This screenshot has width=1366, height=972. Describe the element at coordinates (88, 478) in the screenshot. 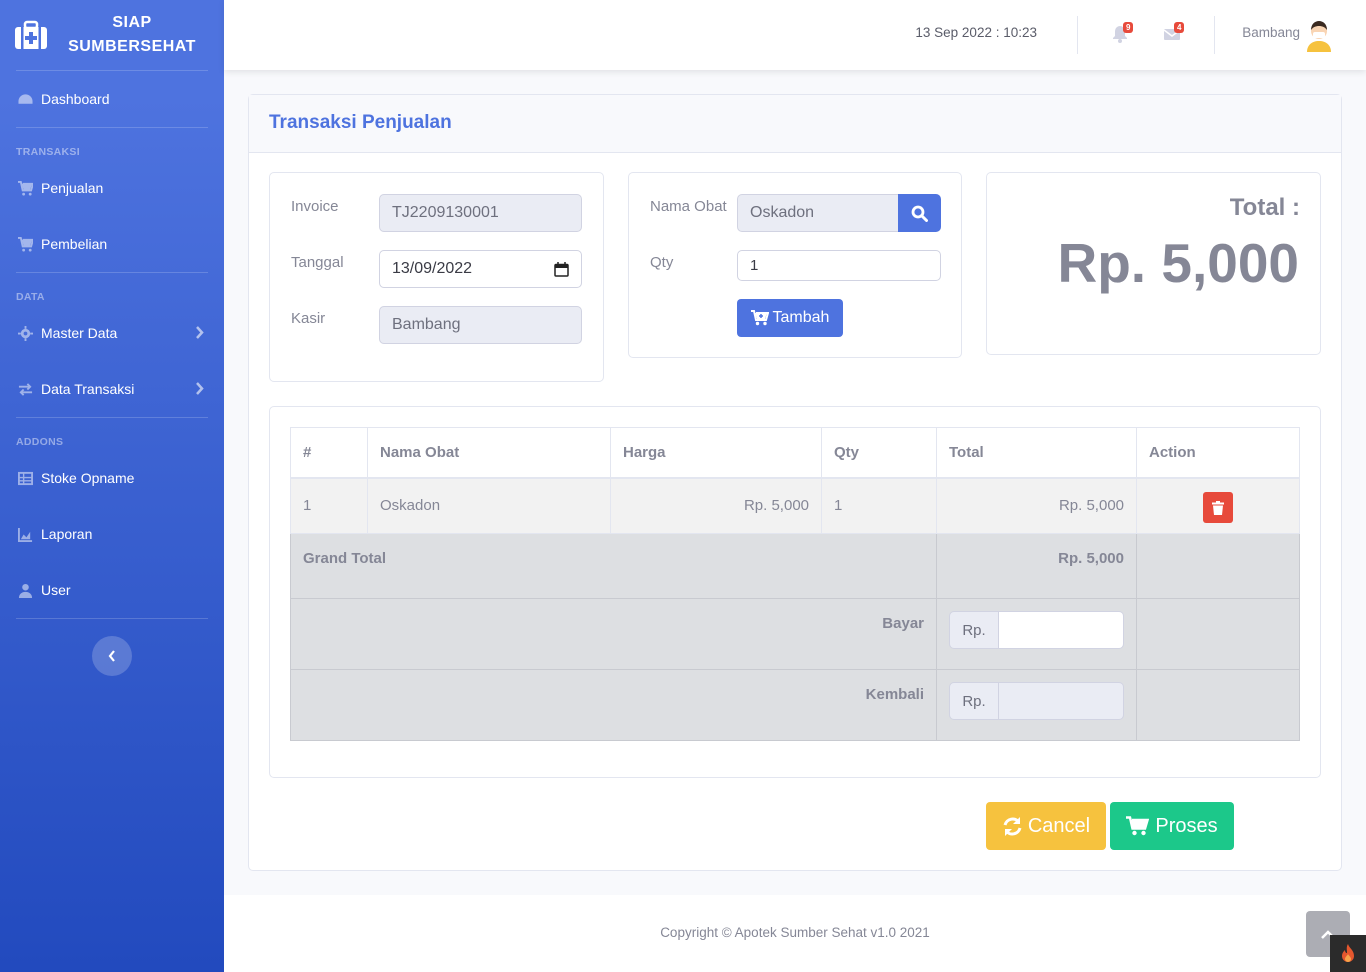

I see `sidebar-item-label: Stoke Opname` at that location.